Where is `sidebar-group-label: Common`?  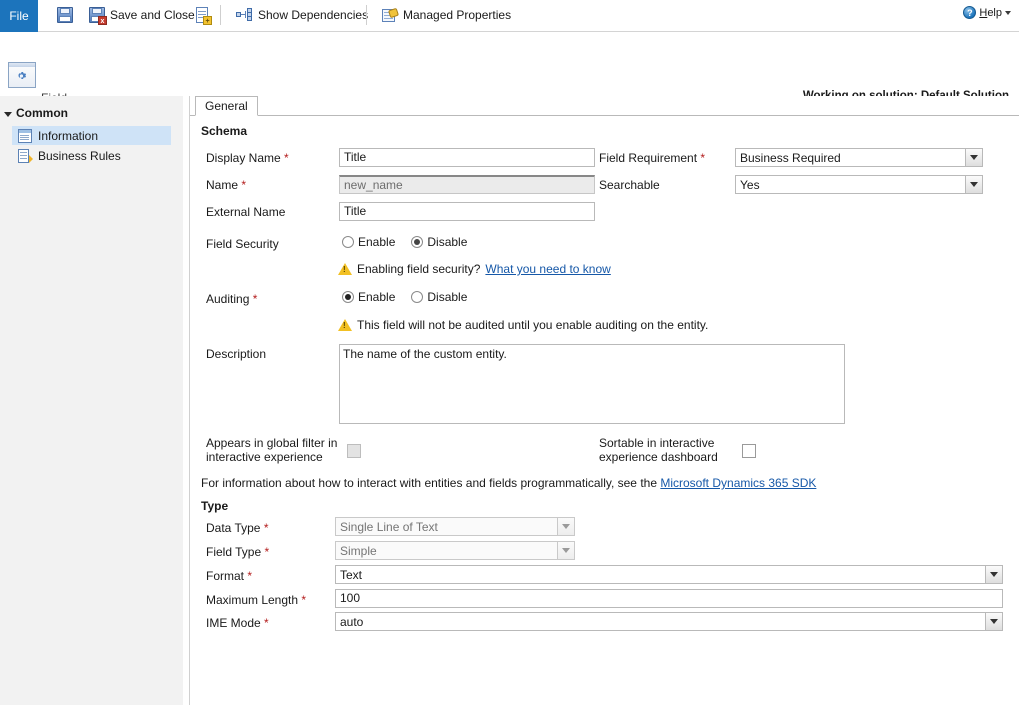 sidebar-group-label: Common is located at coordinates (42, 113).